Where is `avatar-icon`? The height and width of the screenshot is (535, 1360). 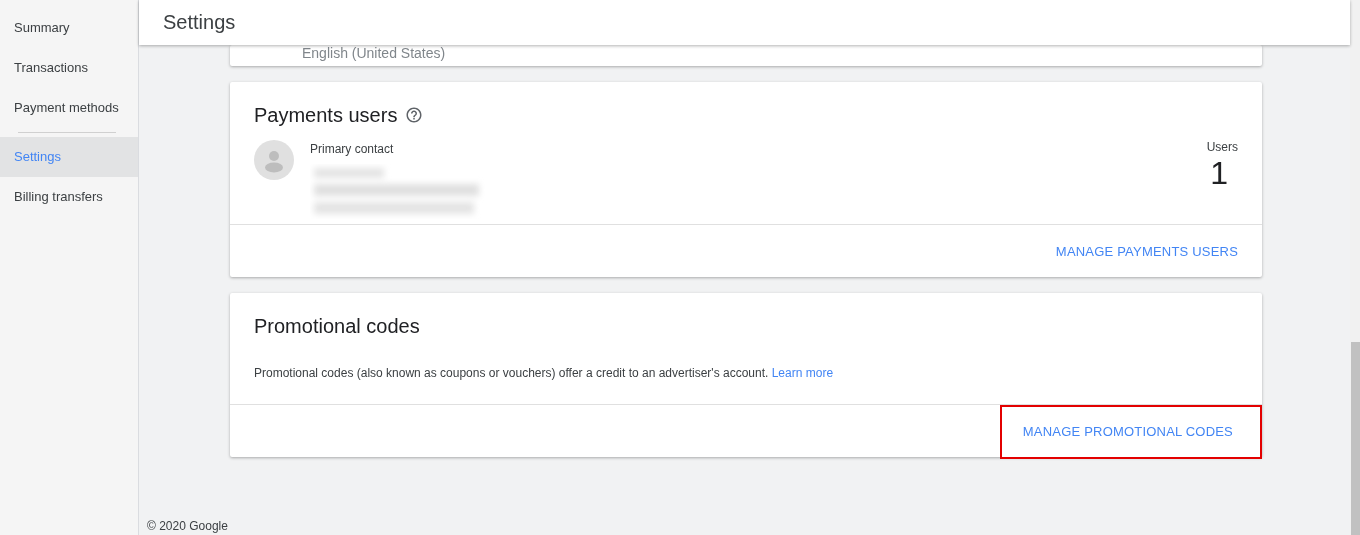
avatar-icon is located at coordinates (274, 160).